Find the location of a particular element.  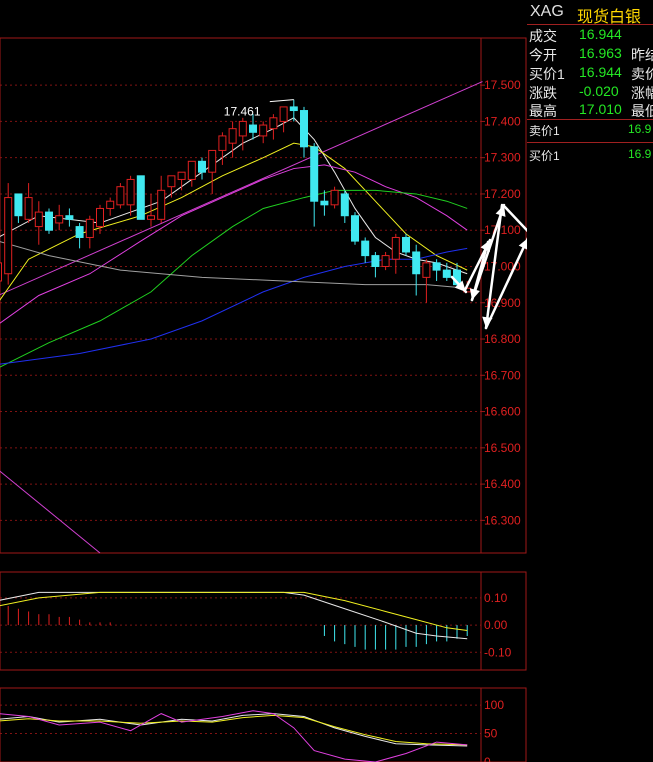

quote-label: 最高 is located at coordinates (543, 111).